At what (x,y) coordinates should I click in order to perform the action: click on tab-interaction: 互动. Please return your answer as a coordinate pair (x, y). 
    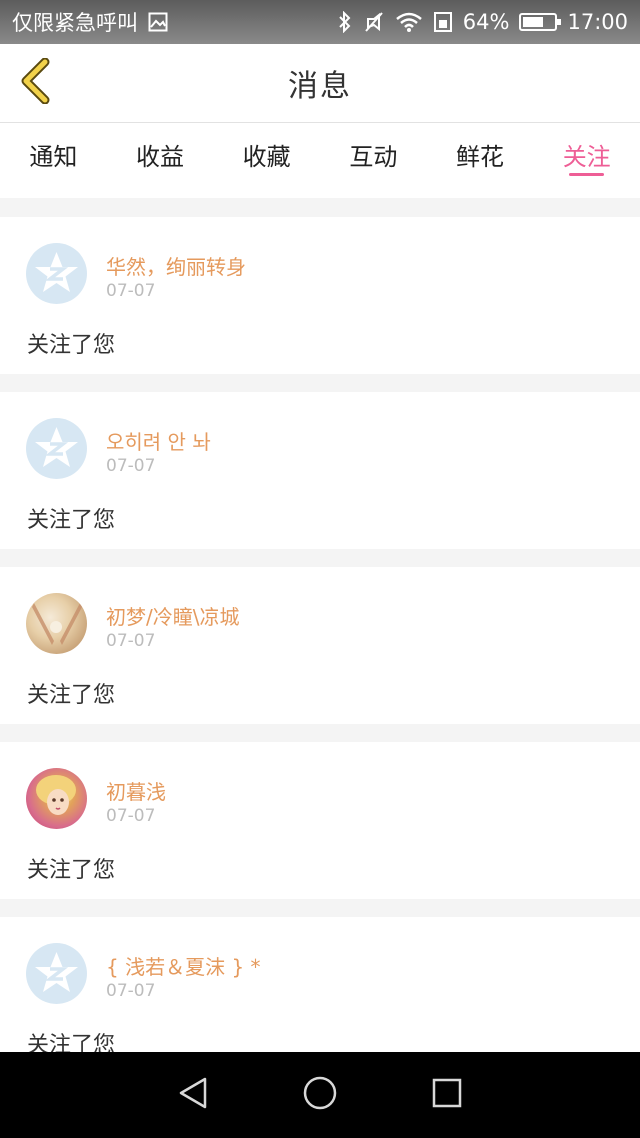
    Looking at the image, I should click on (373, 161).